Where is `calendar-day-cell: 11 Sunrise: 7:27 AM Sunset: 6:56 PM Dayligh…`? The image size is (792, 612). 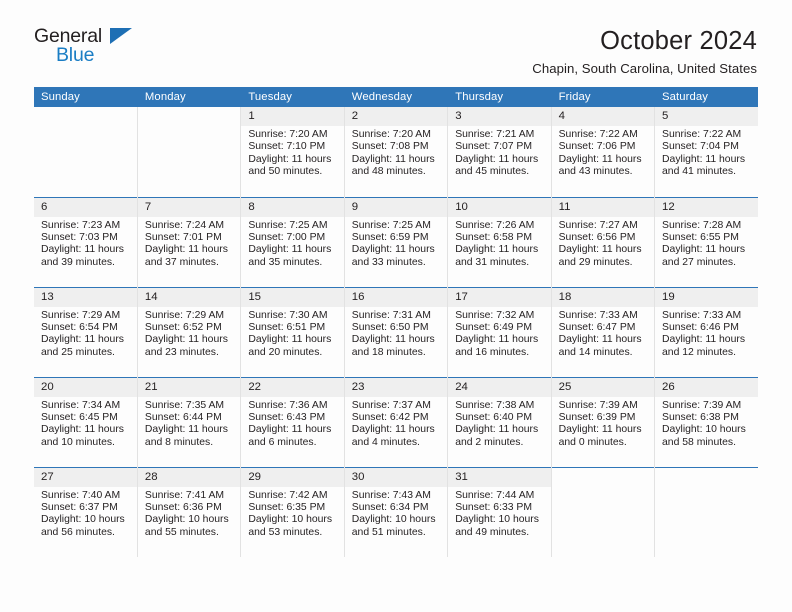
calendar-day-cell: 11 Sunrise: 7:27 AM Sunset: 6:56 PM Dayligh… is located at coordinates (603, 241).